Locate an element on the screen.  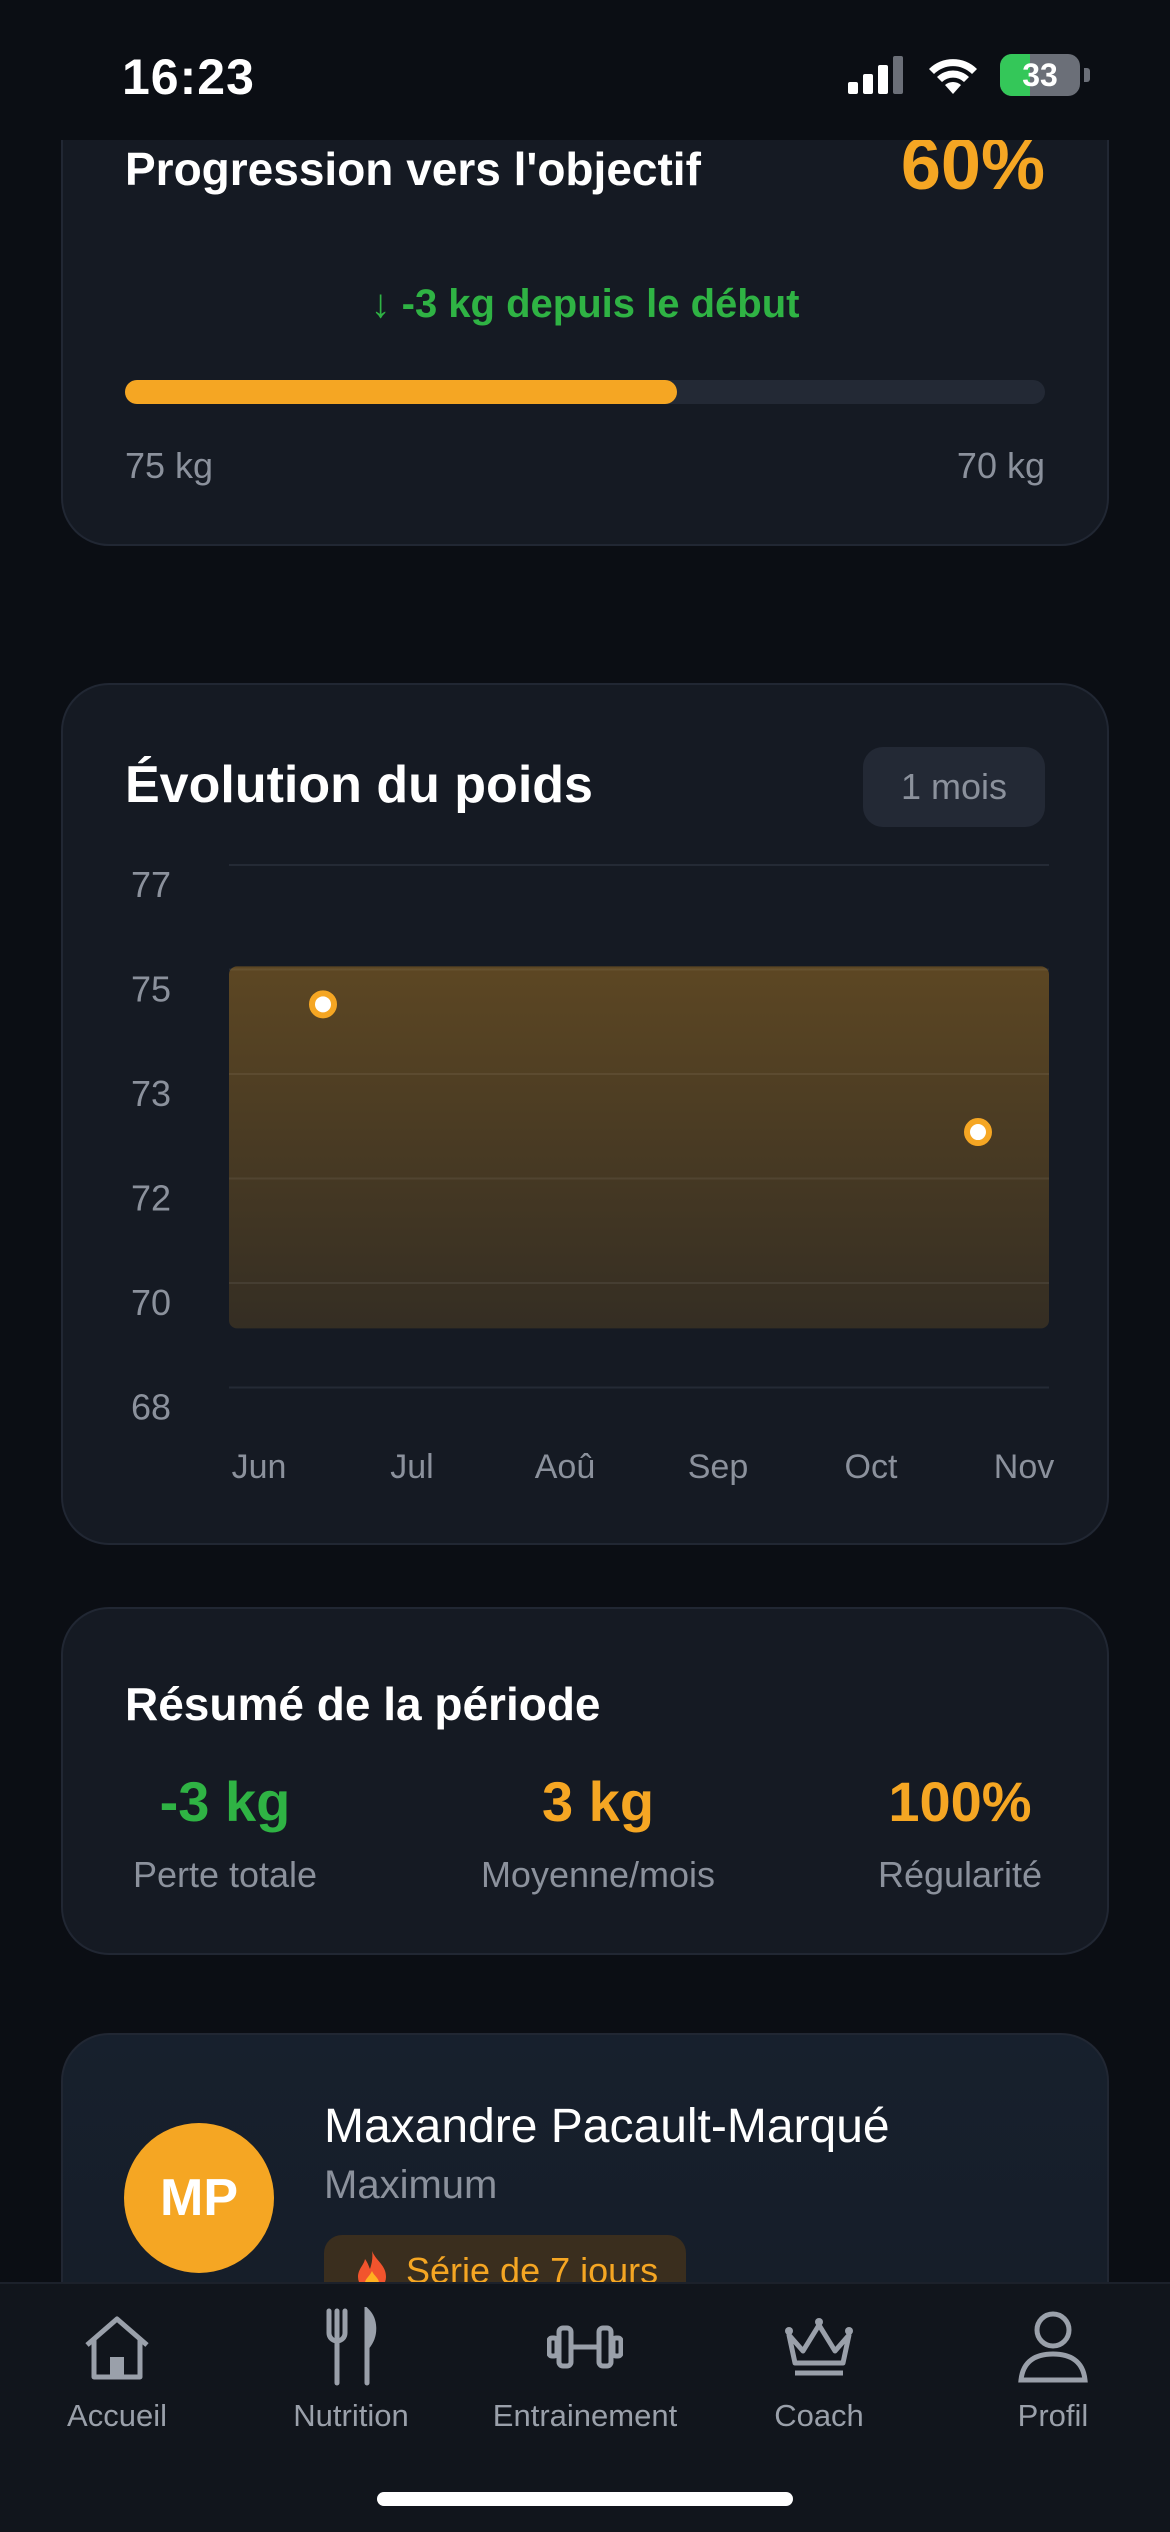
status-icons: 33 is located at coordinates (969, 75).